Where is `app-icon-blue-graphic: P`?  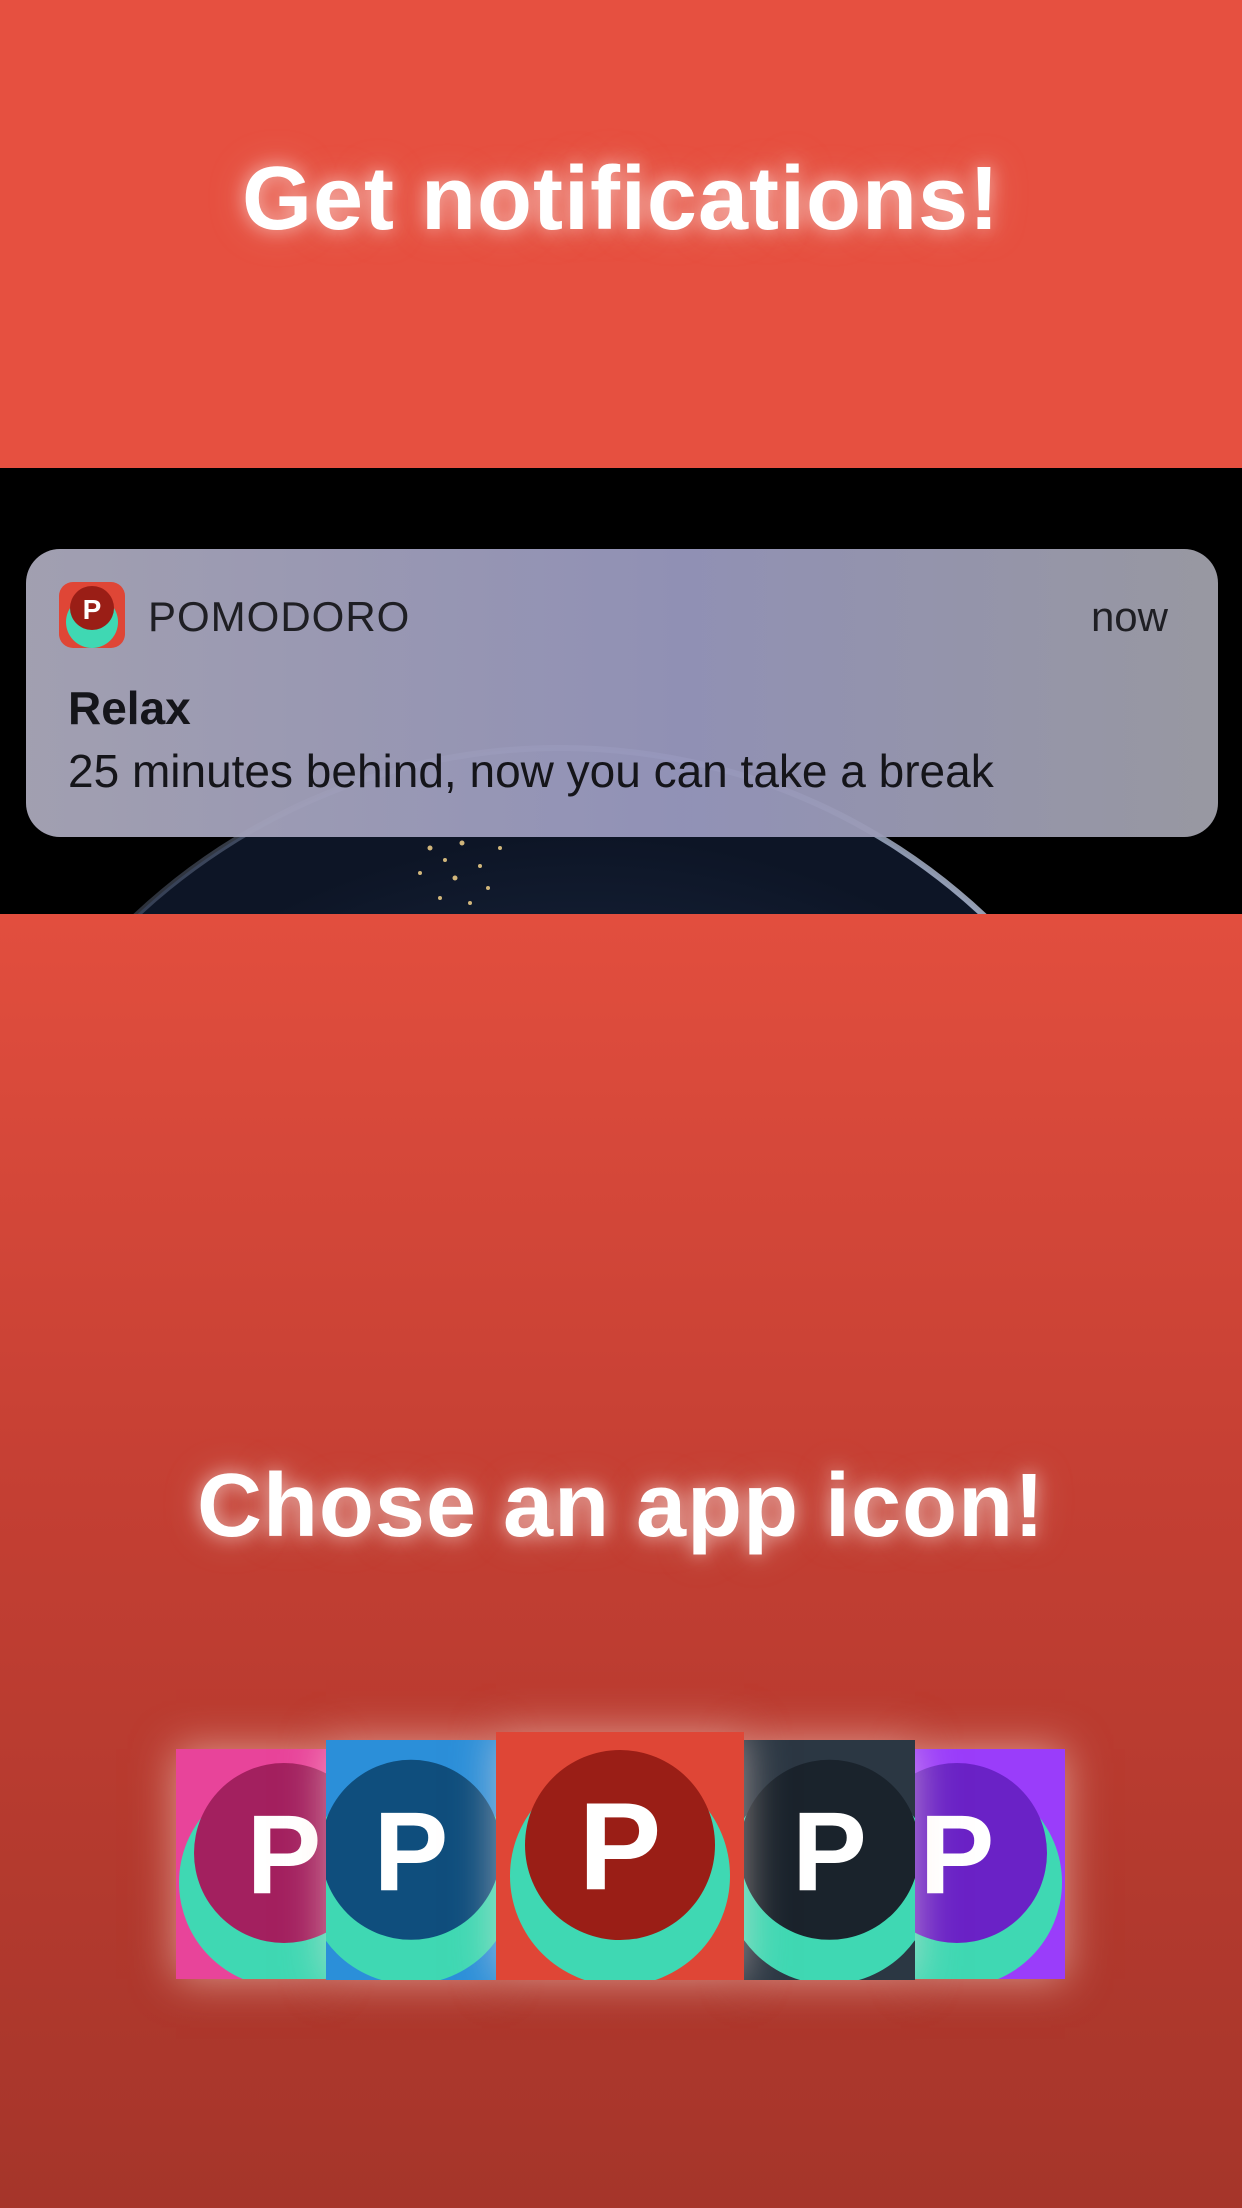 app-icon-blue-graphic: P is located at coordinates (411, 1860).